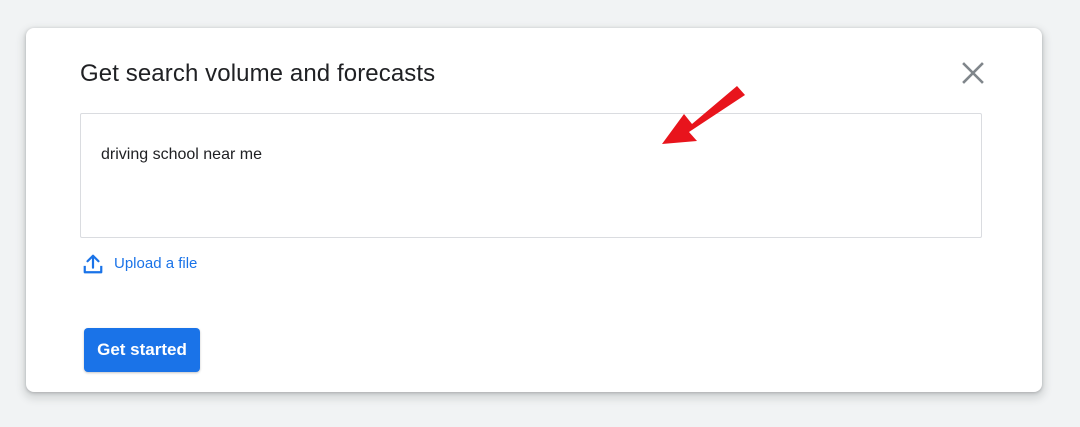  What do you see at coordinates (181, 154) in the screenshot?
I see `keyword-input-value: driving school near me` at bounding box center [181, 154].